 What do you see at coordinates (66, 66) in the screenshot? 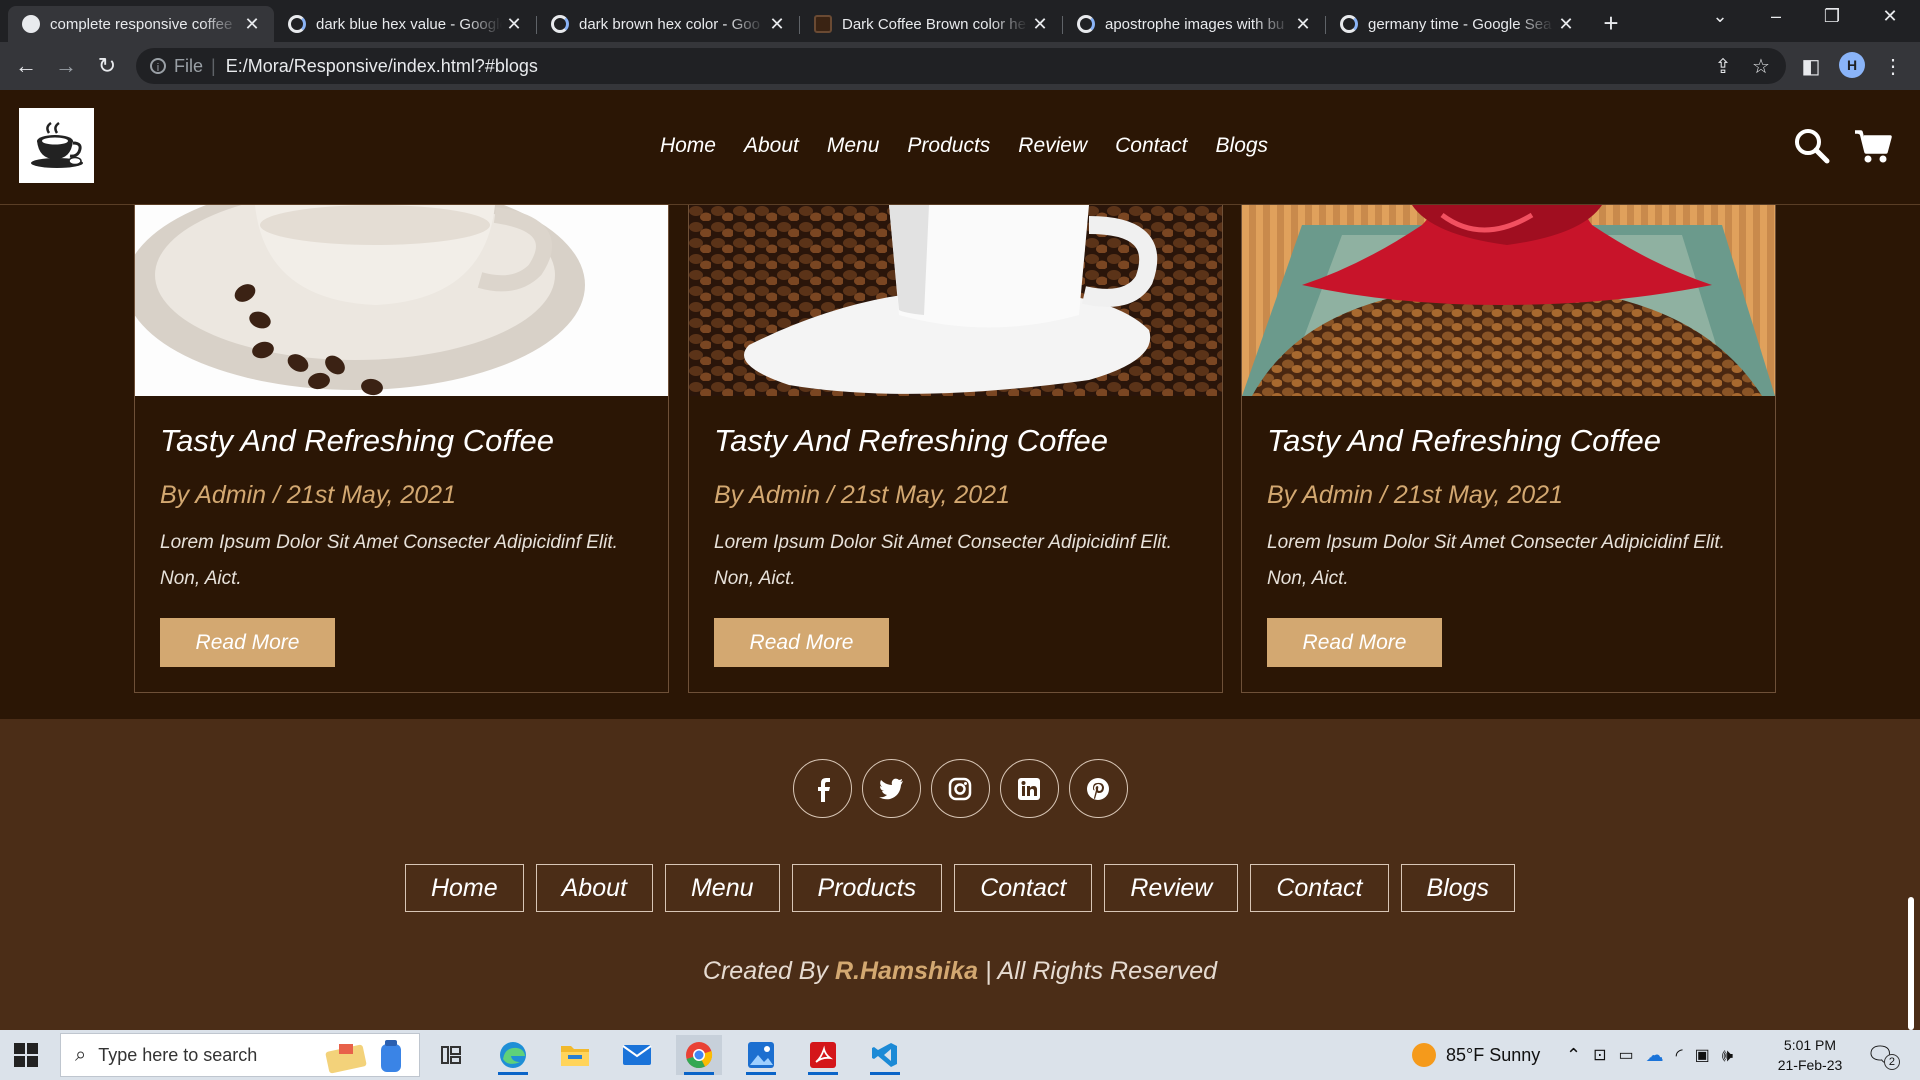
I see `forward-icon: →` at bounding box center [66, 66].